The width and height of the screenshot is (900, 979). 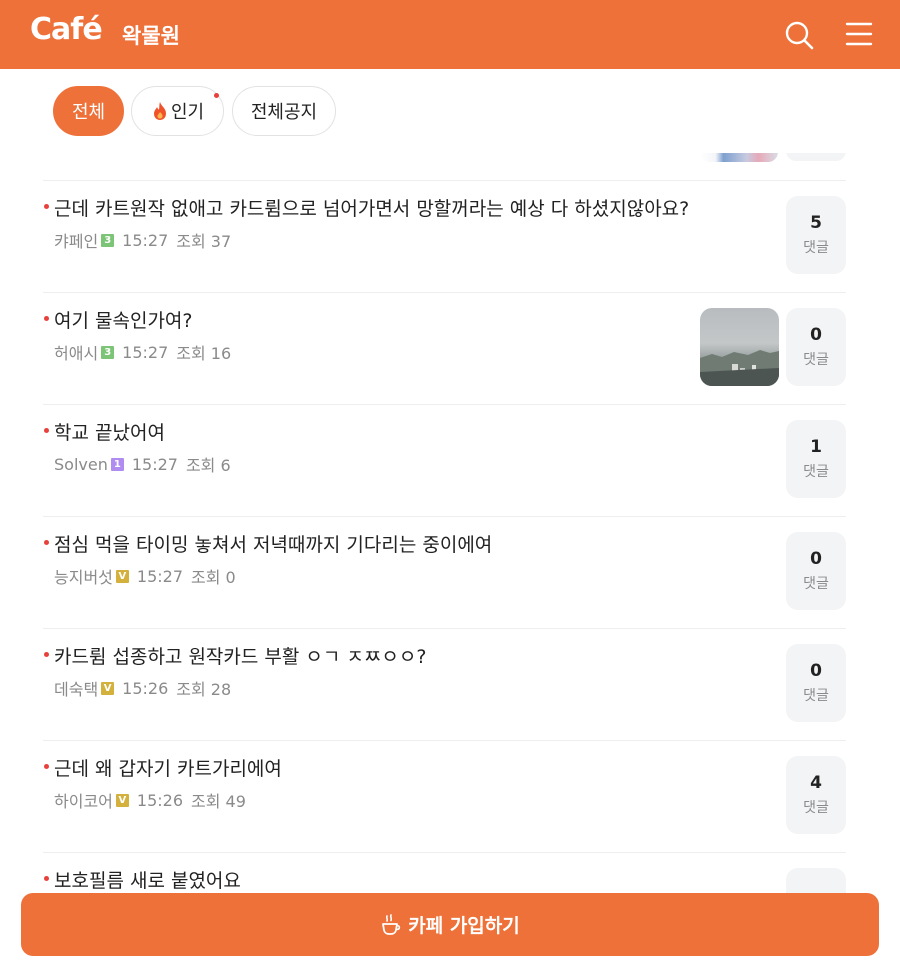 I want to click on comment-count-button: 1 댓글, so click(x=816, y=459).